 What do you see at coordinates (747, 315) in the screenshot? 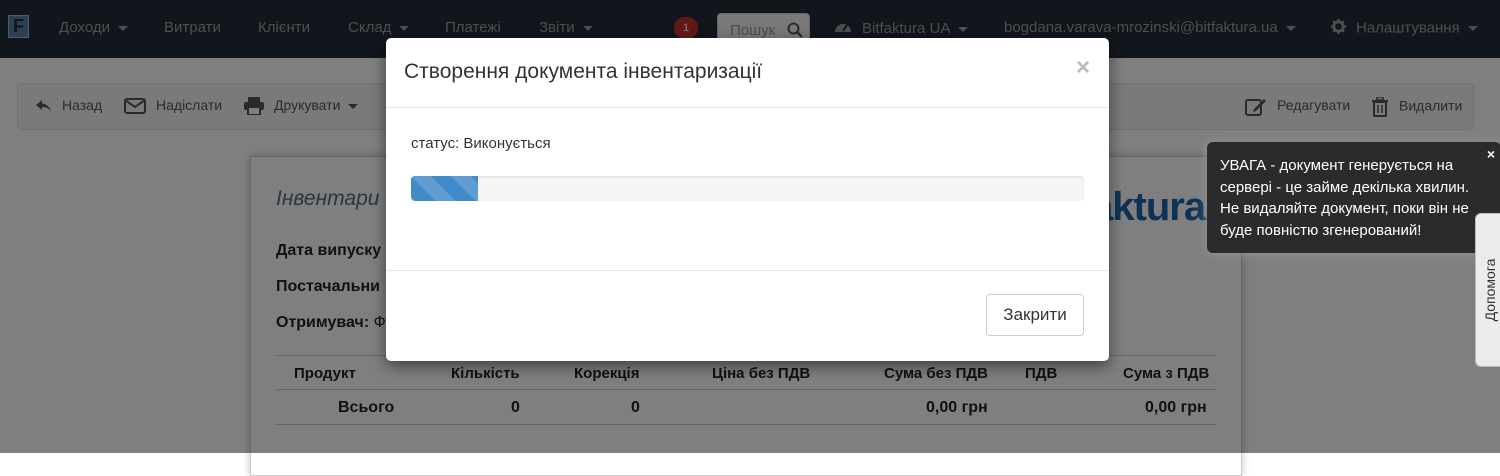
I see `modal-footer: Закрити` at bounding box center [747, 315].